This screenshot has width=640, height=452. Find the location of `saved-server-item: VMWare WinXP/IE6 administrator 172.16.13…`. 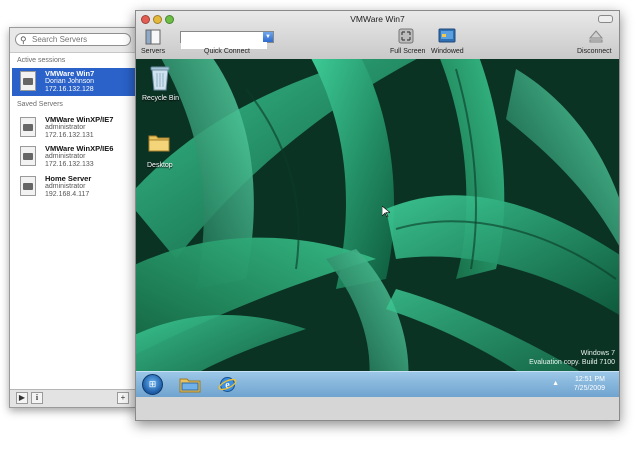

saved-server-item: VMWare WinXP/IE6 administrator 172.16.13… is located at coordinates (73, 157).